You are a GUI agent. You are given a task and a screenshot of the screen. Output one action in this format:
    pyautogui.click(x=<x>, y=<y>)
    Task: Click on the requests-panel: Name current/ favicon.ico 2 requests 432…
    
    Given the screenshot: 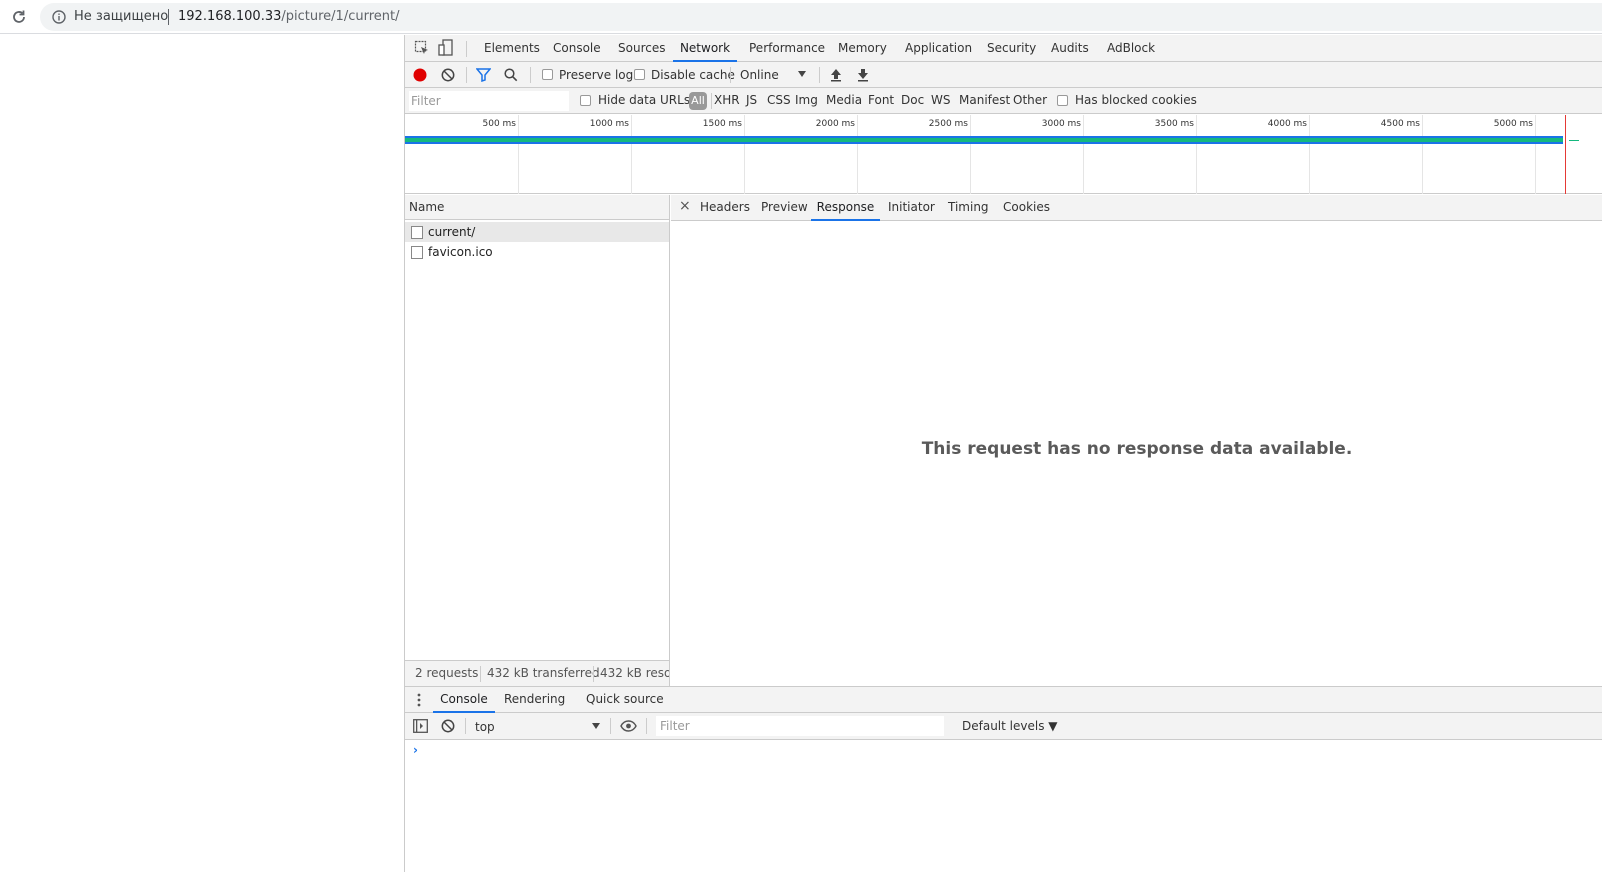 What is the action you would take?
    pyautogui.click(x=537, y=440)
    